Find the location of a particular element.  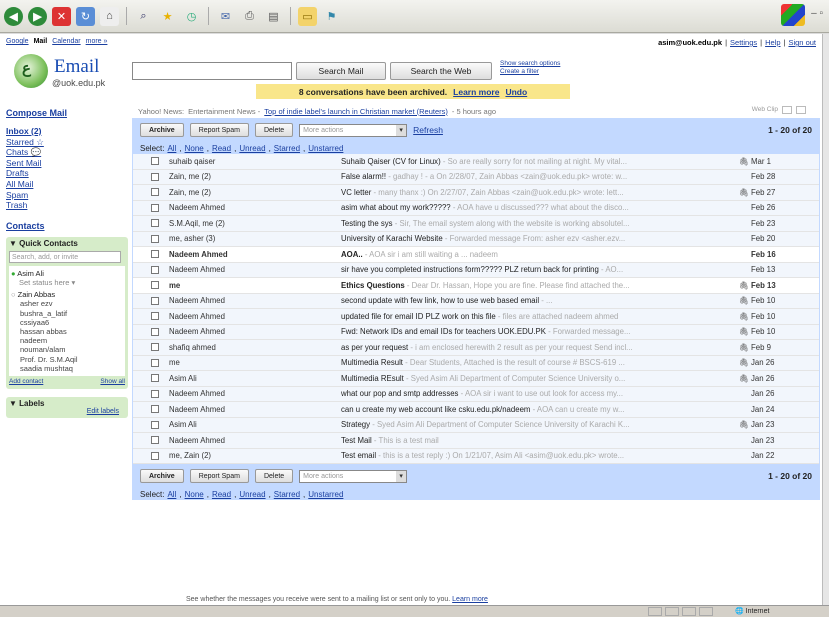

search-icon: ⌕ is located at coordinates (143, 16).